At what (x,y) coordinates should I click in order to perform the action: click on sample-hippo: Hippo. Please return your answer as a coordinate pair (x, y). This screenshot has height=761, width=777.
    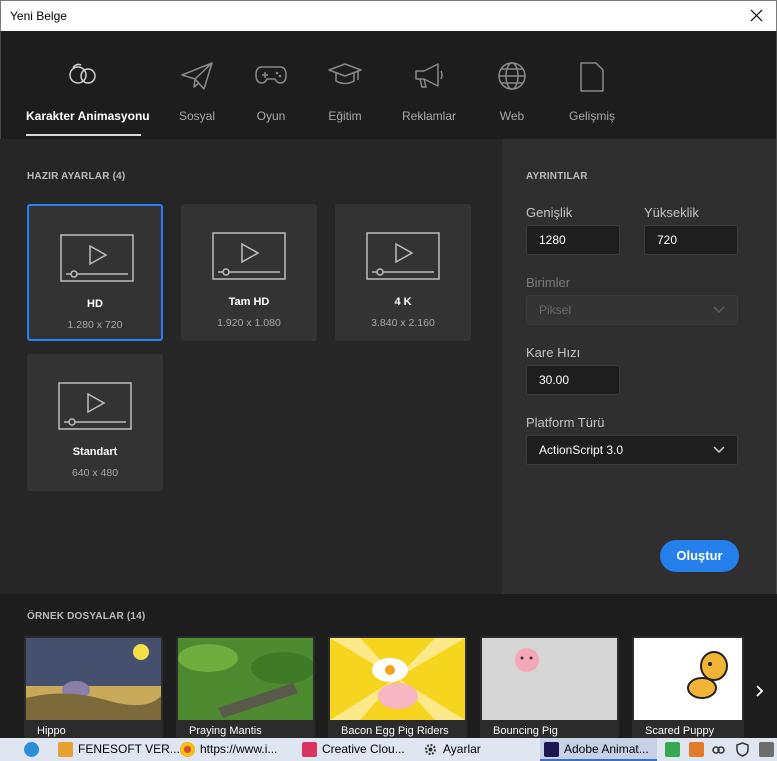
    Looking at the image, I should click on (93, 687).